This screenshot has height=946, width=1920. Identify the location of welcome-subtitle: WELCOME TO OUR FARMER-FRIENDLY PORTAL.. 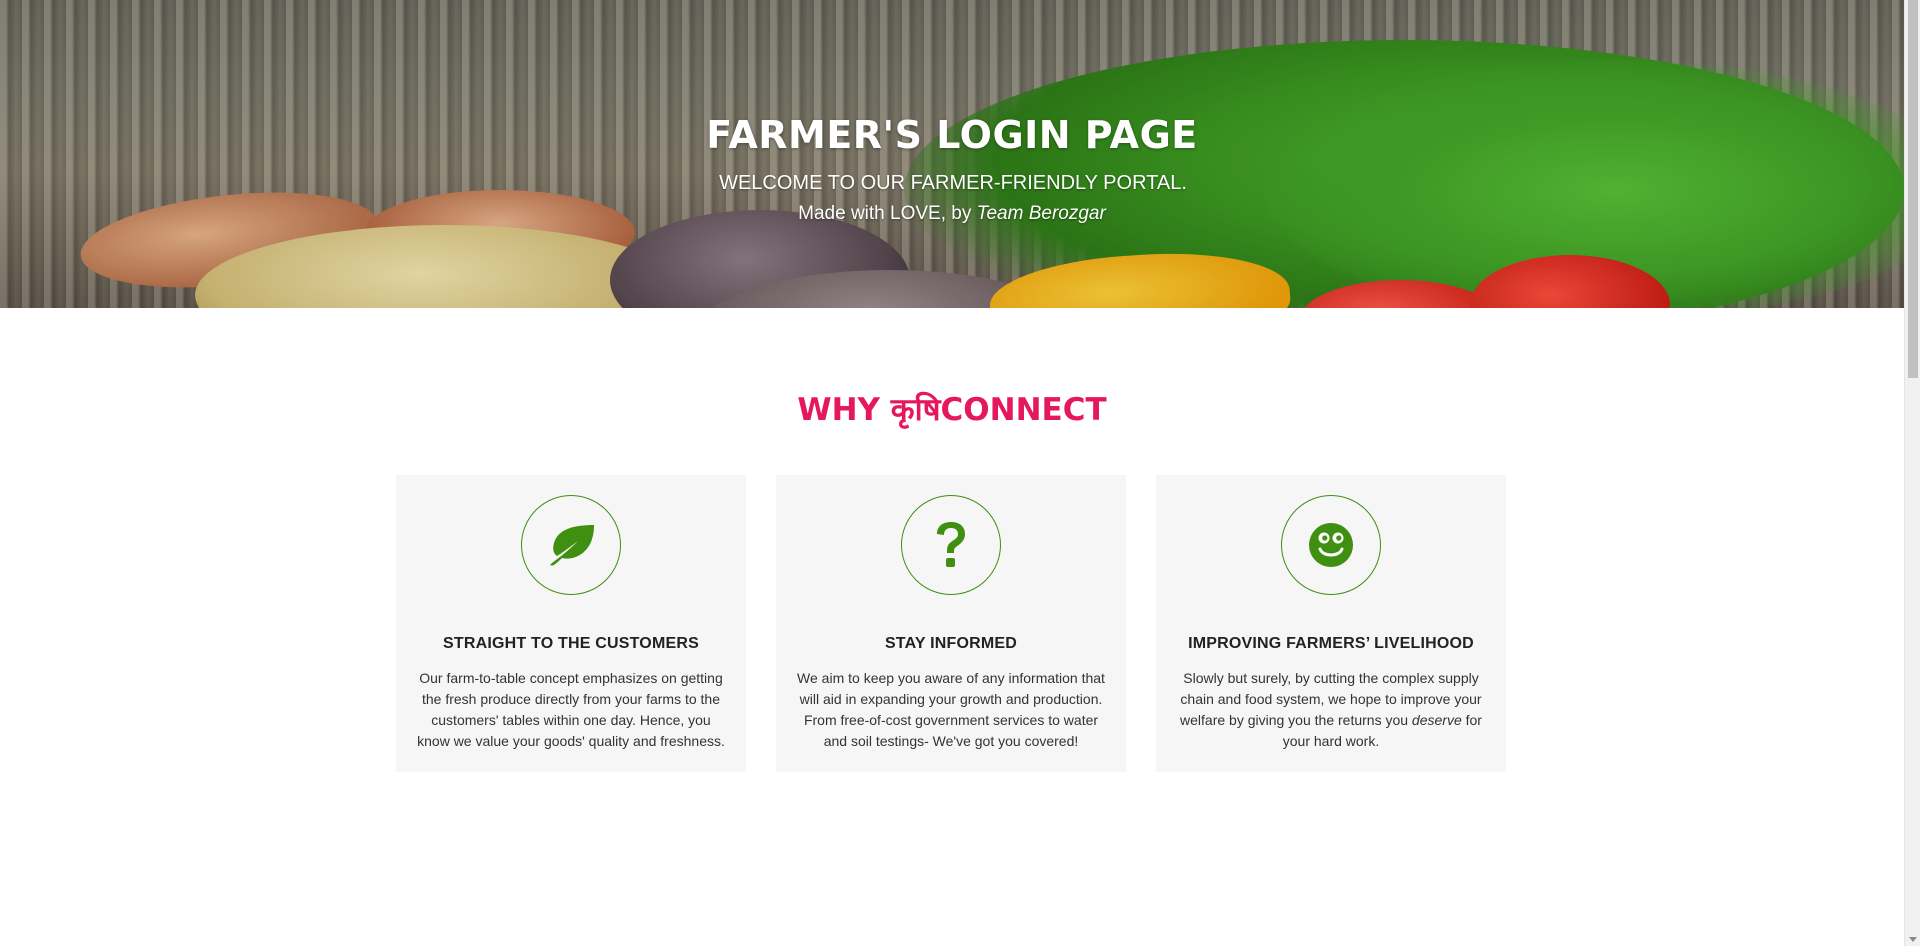
(953, 183).